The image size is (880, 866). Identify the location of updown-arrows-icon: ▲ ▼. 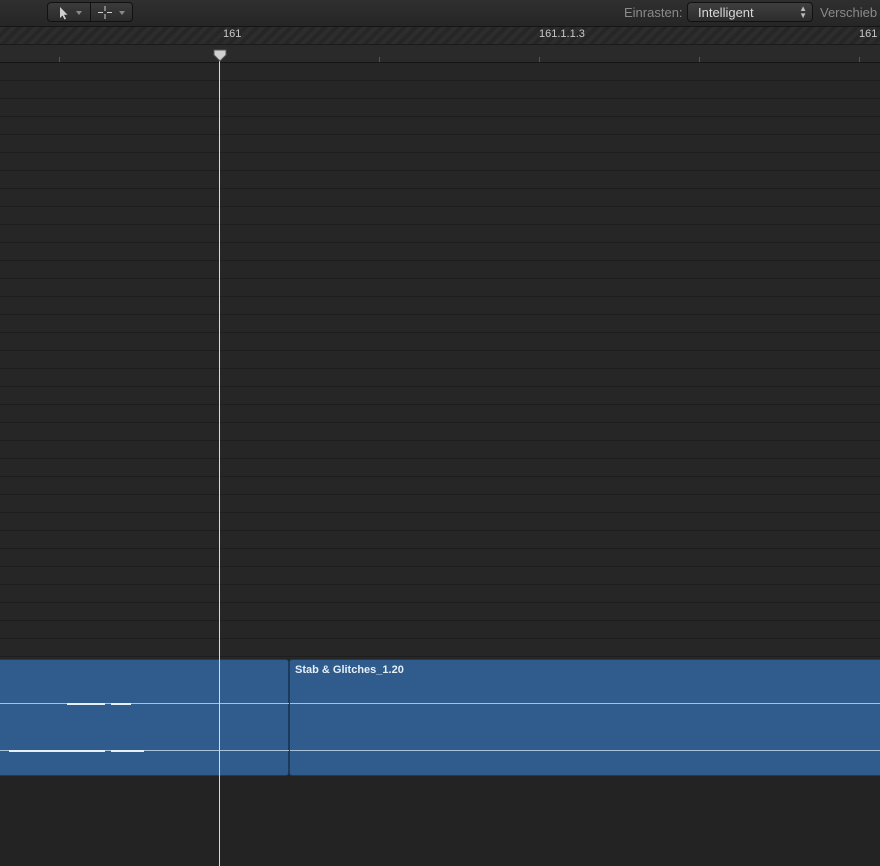
(803, 12).